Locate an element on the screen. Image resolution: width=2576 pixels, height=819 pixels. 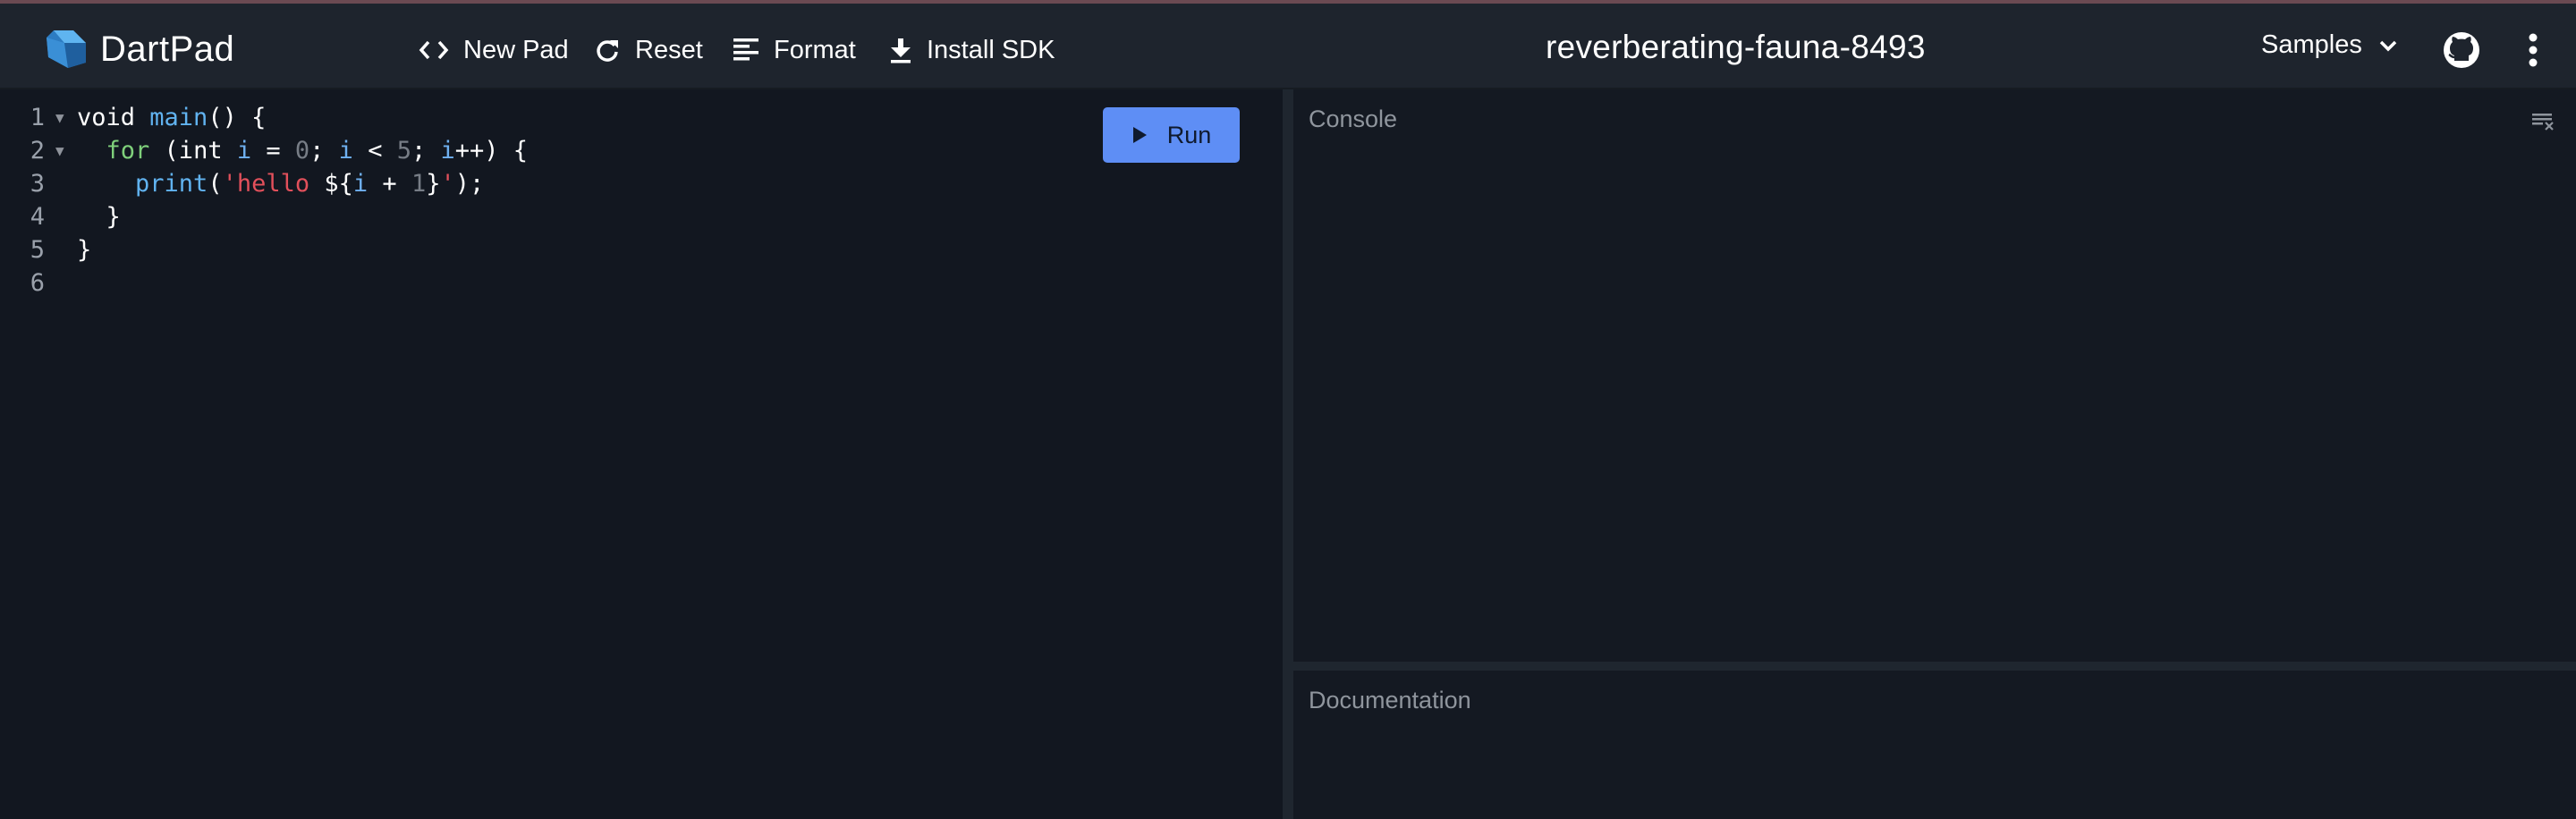
reset-label: Reset is located at coordinates (669, 49).